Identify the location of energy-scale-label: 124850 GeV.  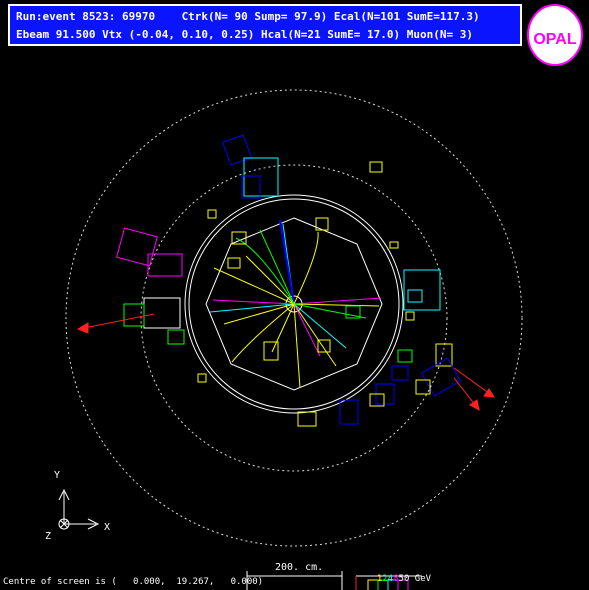
(398, 574).